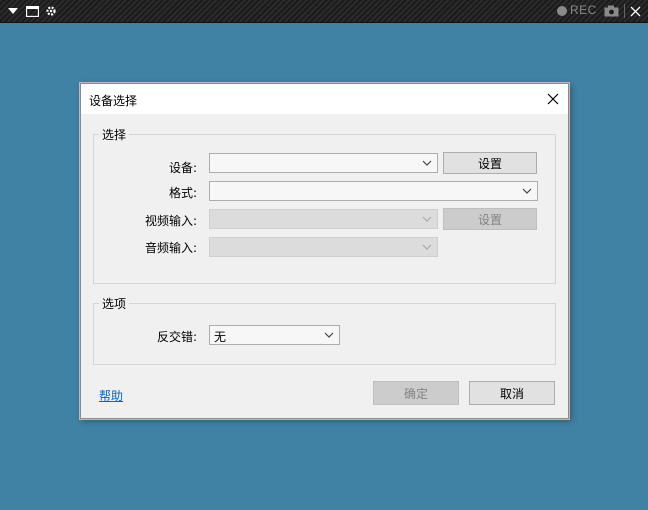 Image resolution: width=648 pixels, height=510 pixels. What do you see at coordinates (113, 101) in the screenshot?
I see `dialog-title: 设备选择` at bounding box center [113, 101].